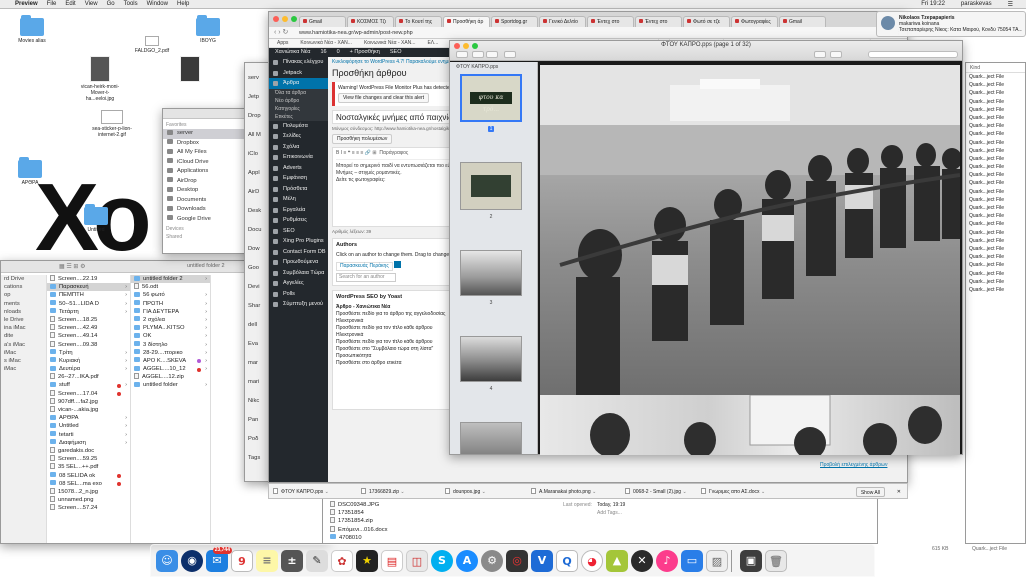  What do you see at coordinates (820, 54) in the screenshot?
I see `markup-icon` at bounding box center [820, 54].